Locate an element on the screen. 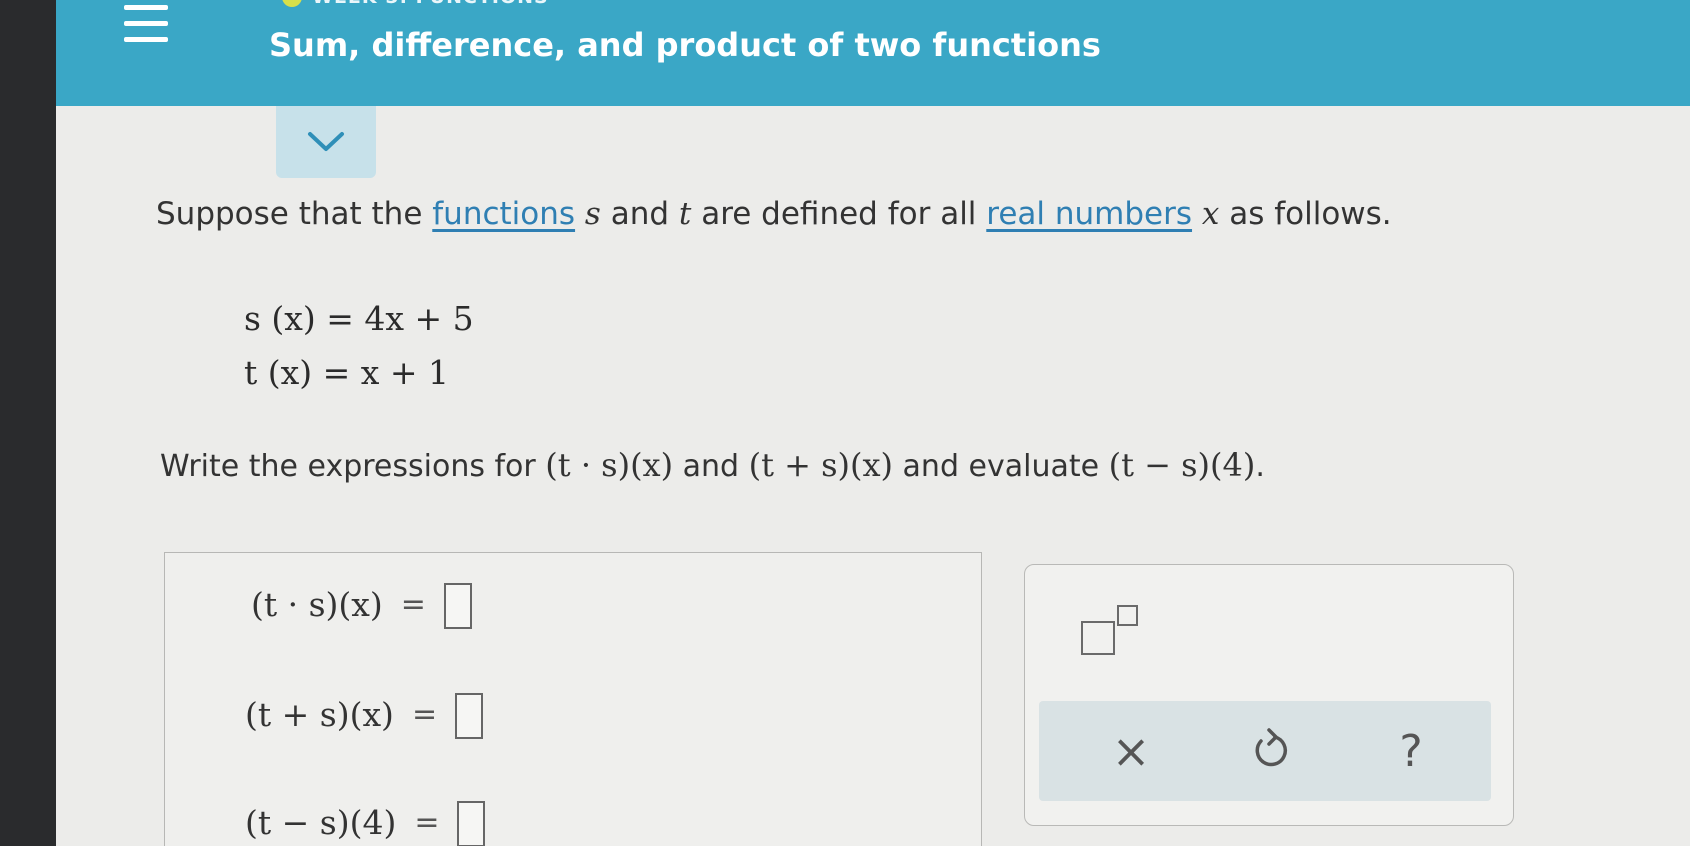 The image size is (1690, 846). undo-button is located at coordinates (1271, 751).